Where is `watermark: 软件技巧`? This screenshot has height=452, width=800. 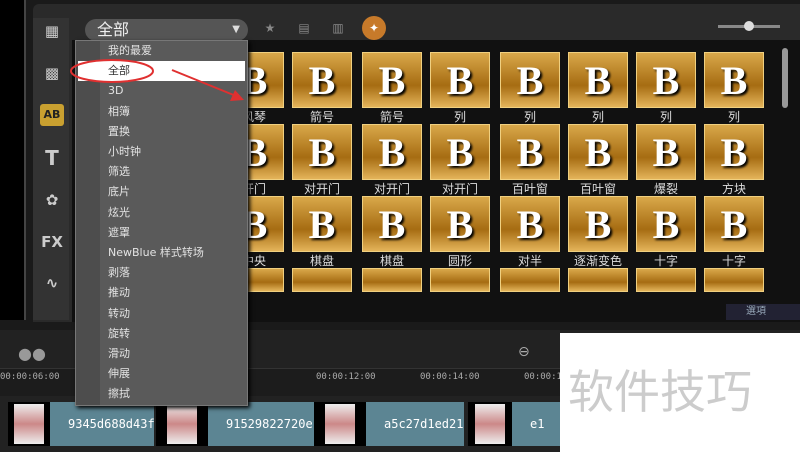 watermark: 软件技巧 is located at coordinates (680, 392).